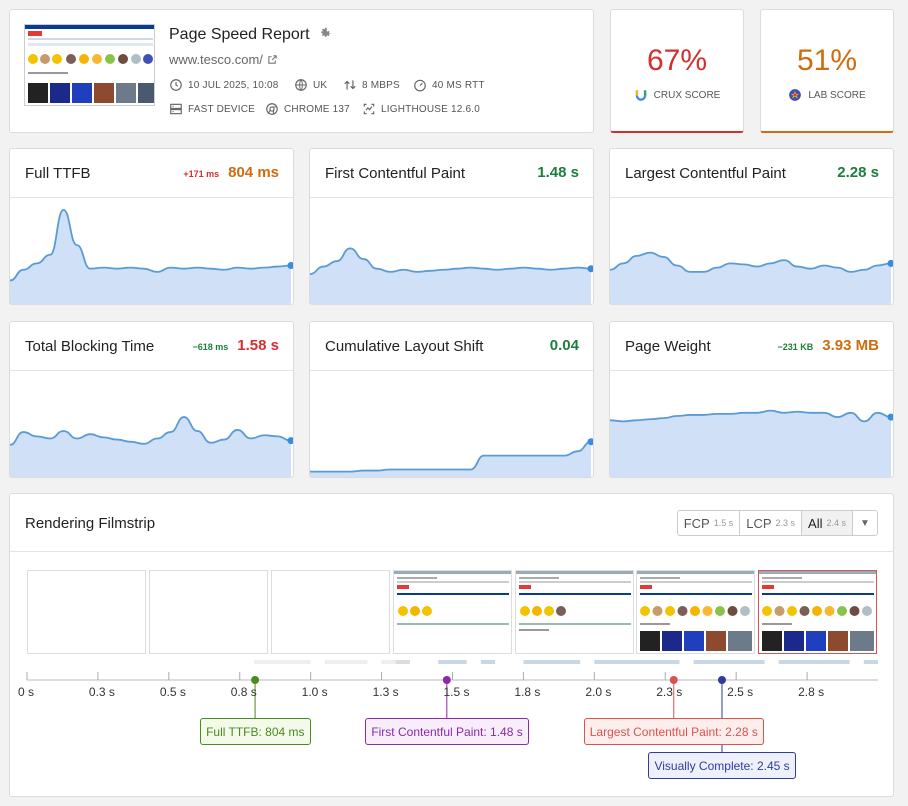 This screenshot has height=806, width=908. What do you see at coordinates (239, 34) in the screenshot?
I see `report-title: Page Speed Report` at bounding box center [239, 34].